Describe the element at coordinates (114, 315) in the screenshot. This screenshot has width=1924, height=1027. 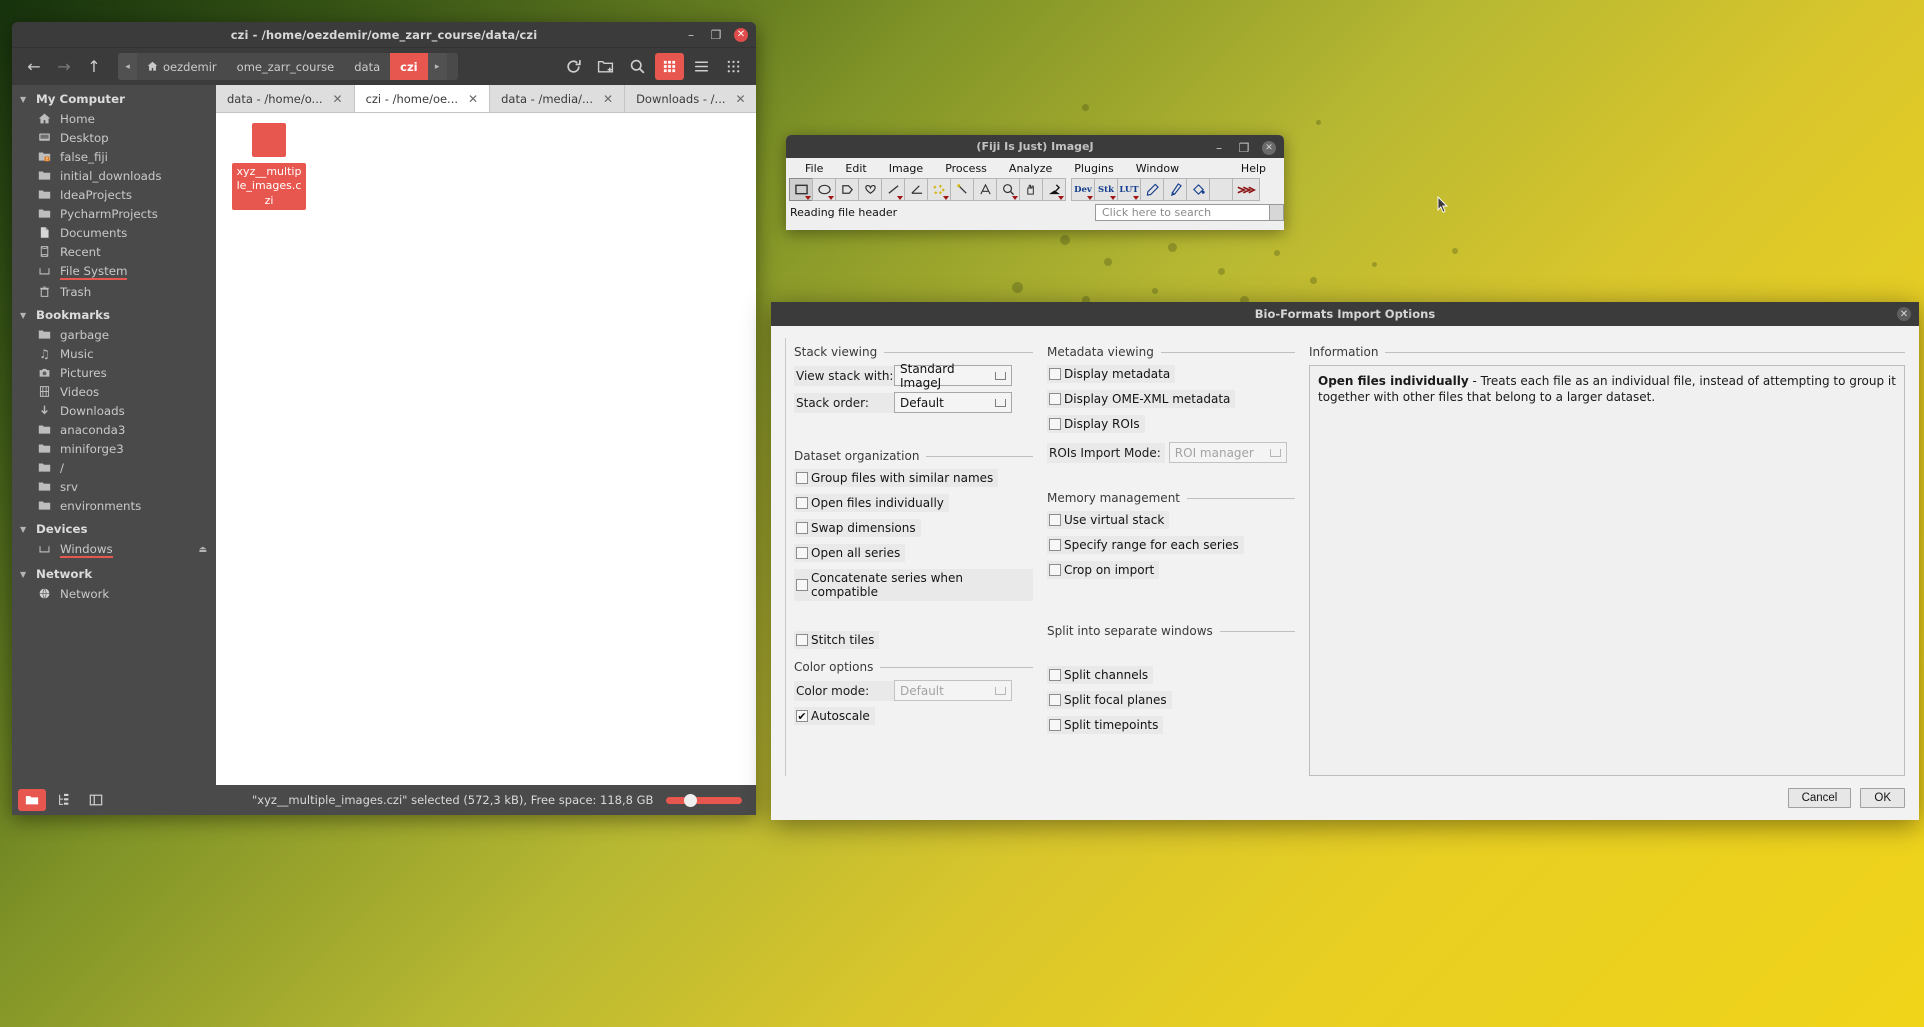
I see `sidebar-group-bookmarks: ▼ Bookmarks` at that location.